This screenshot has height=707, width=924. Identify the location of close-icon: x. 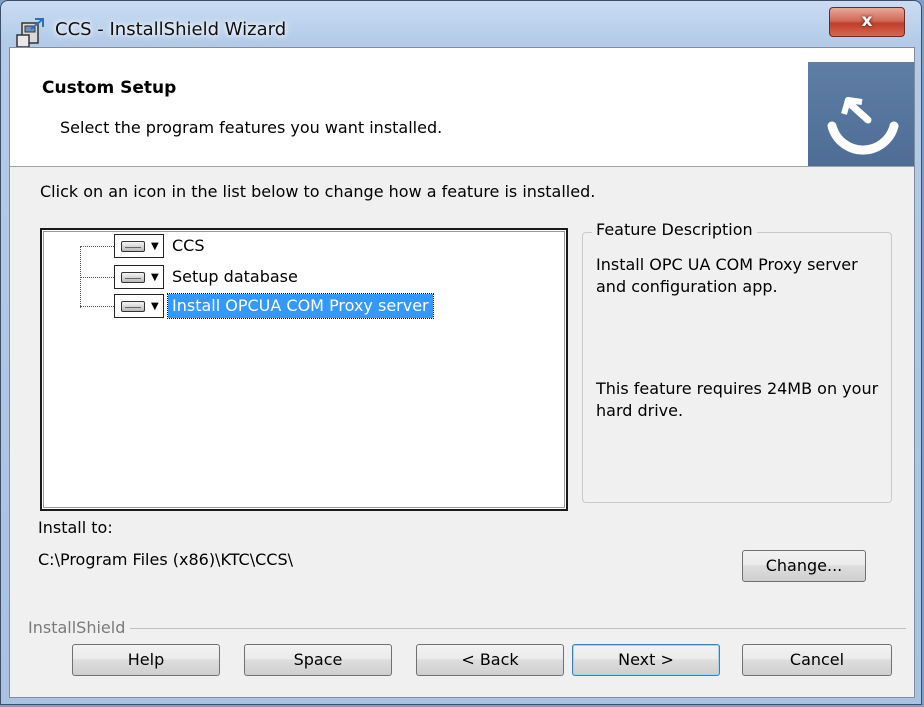
(867, 21).